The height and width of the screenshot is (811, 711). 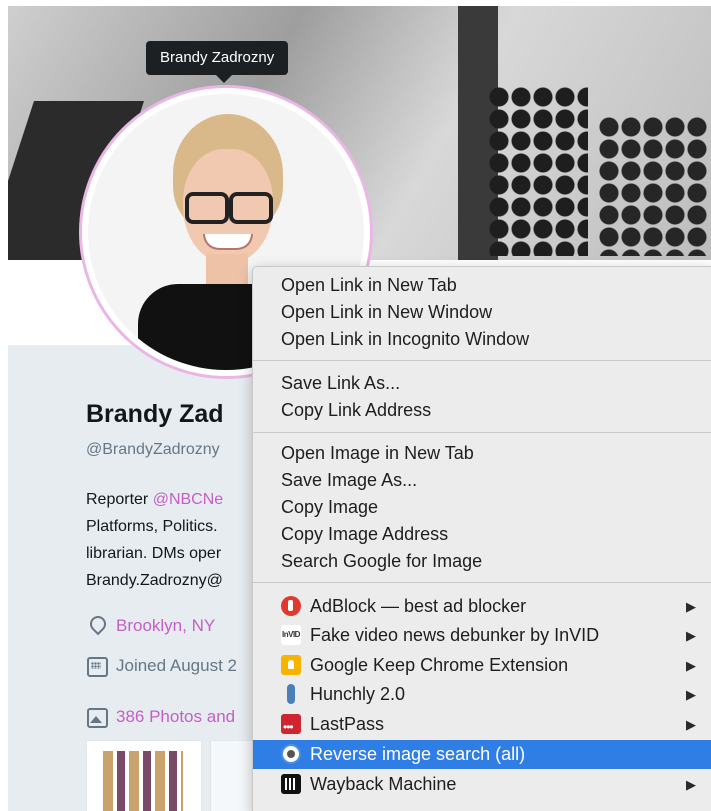 I want to click on profile-handle: @BrandyZadrozny, so click(x=153, y=450).